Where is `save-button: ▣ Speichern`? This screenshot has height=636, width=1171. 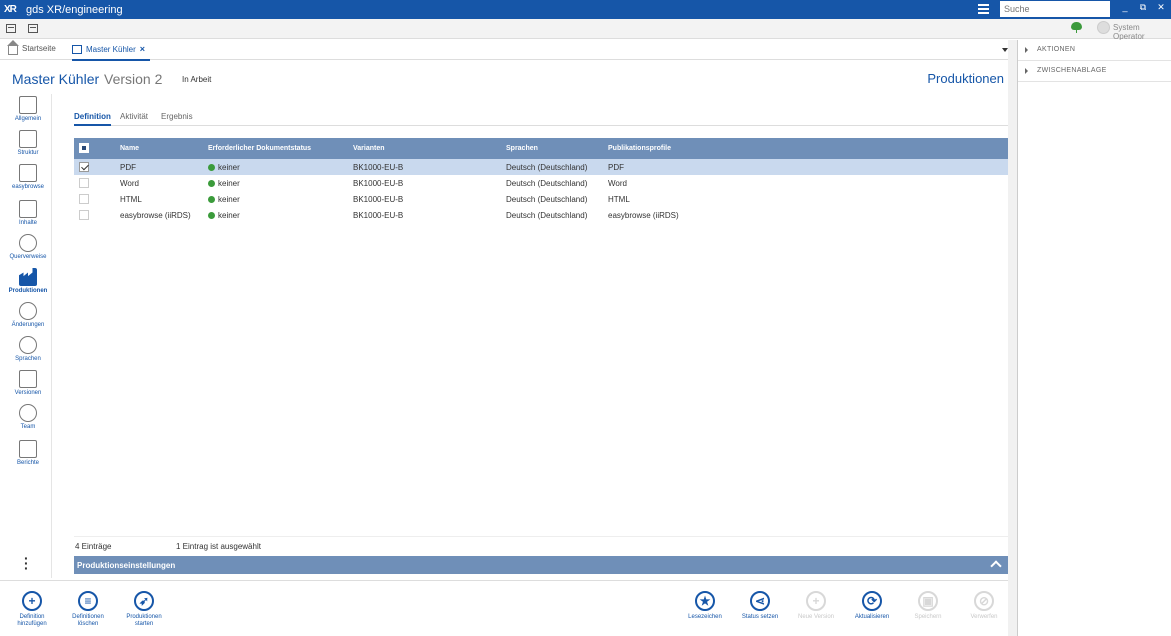 save-button: ▣ Speichern is located at coordinates (928, 606).